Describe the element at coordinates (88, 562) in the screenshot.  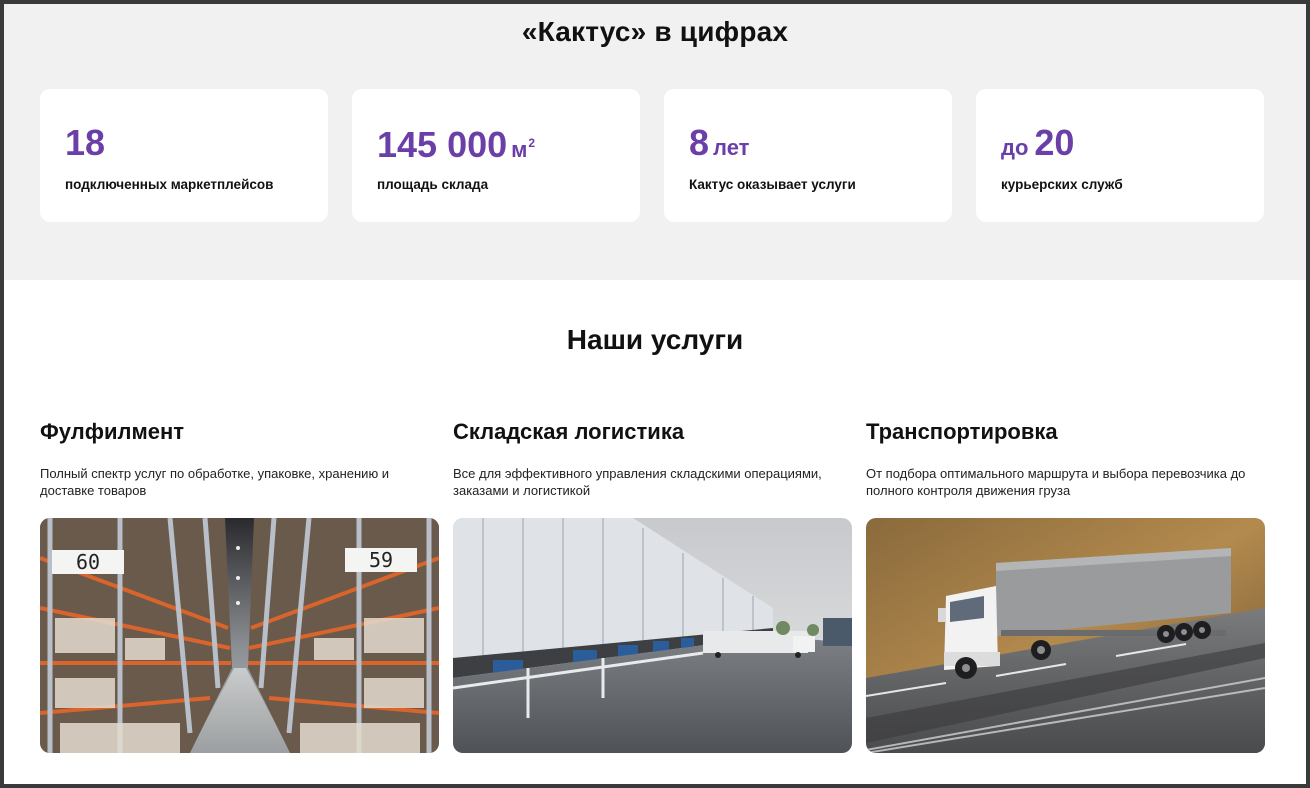
I see `rack-sign-60: 60` at that location.